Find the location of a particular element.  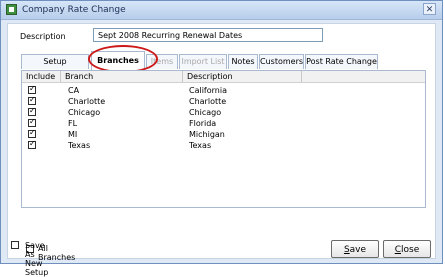

branch-cell: Charlotte is located at coordinates (87, 101).